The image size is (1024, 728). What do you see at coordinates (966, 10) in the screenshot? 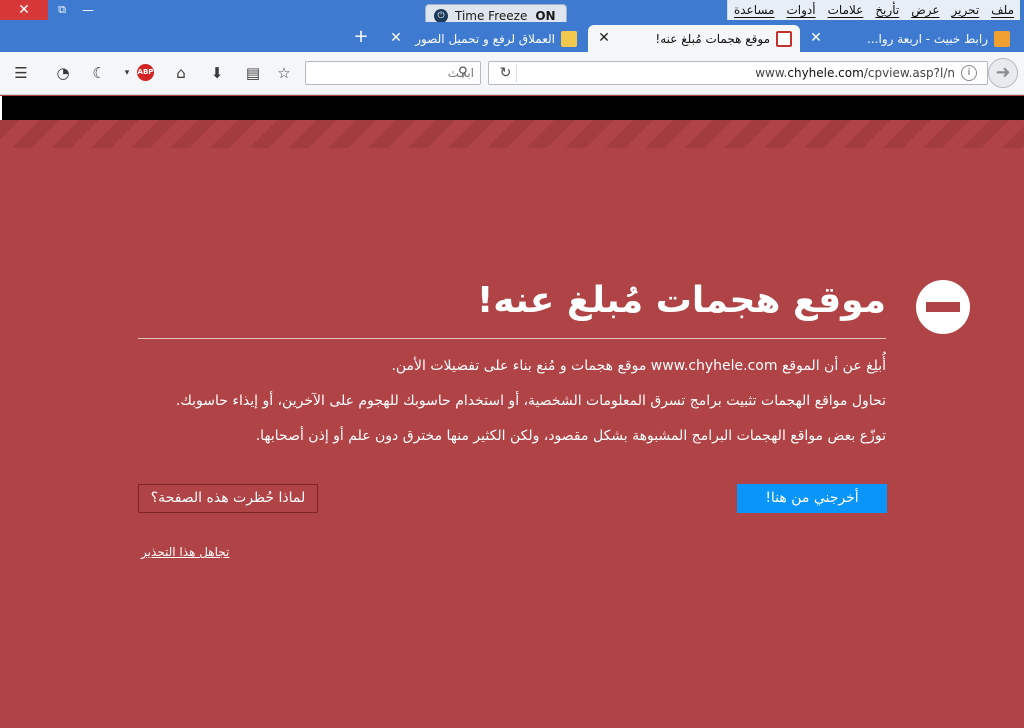
I see `menu-edit: تحرير` at bounding box center [966, 10].